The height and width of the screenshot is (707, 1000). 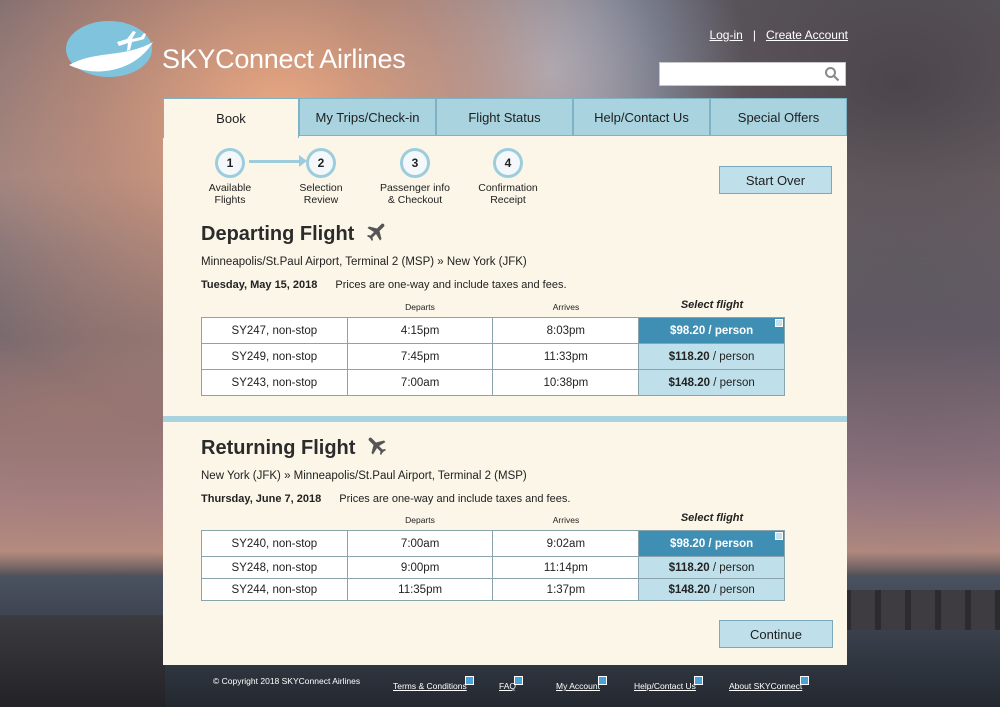 What do you see at coordinates (778, 117) in the screenshot?
I see `tab-special-offers: Special Offers` at bounding box center [778, 117].